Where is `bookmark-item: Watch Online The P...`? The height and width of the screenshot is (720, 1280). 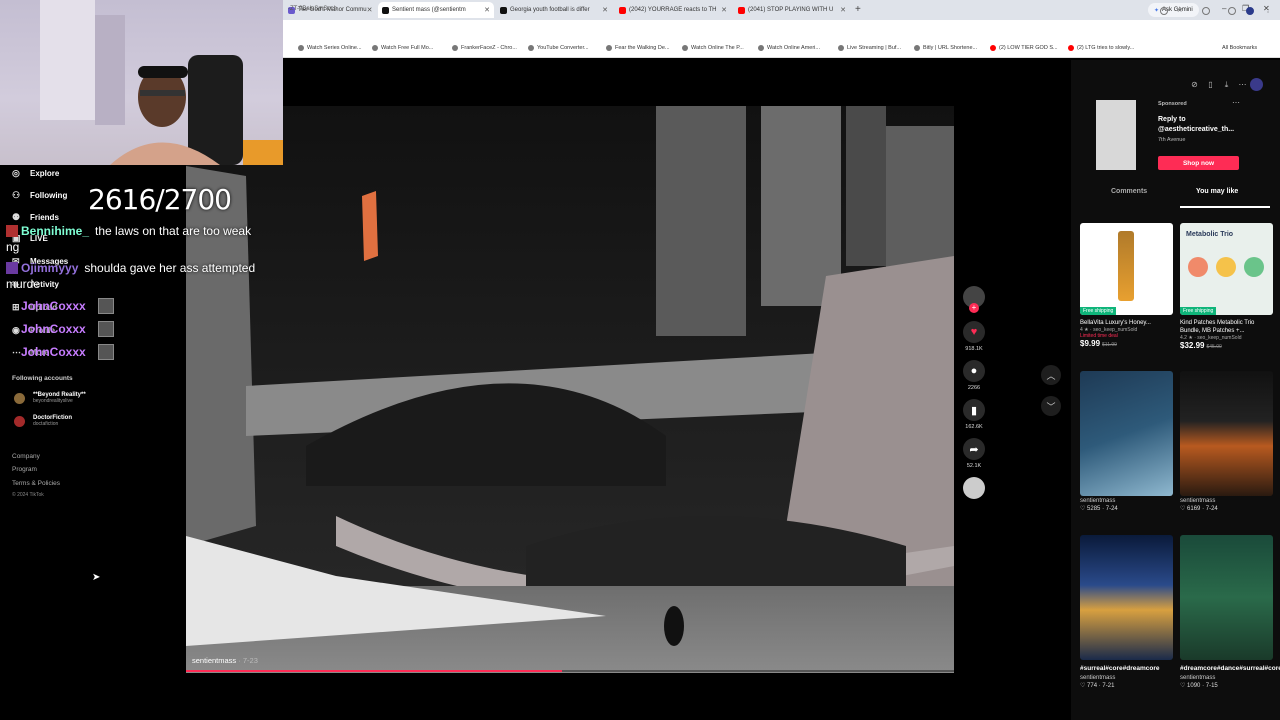 bookmark-item: Watch Online The P... is located at coordinates (713, 48).